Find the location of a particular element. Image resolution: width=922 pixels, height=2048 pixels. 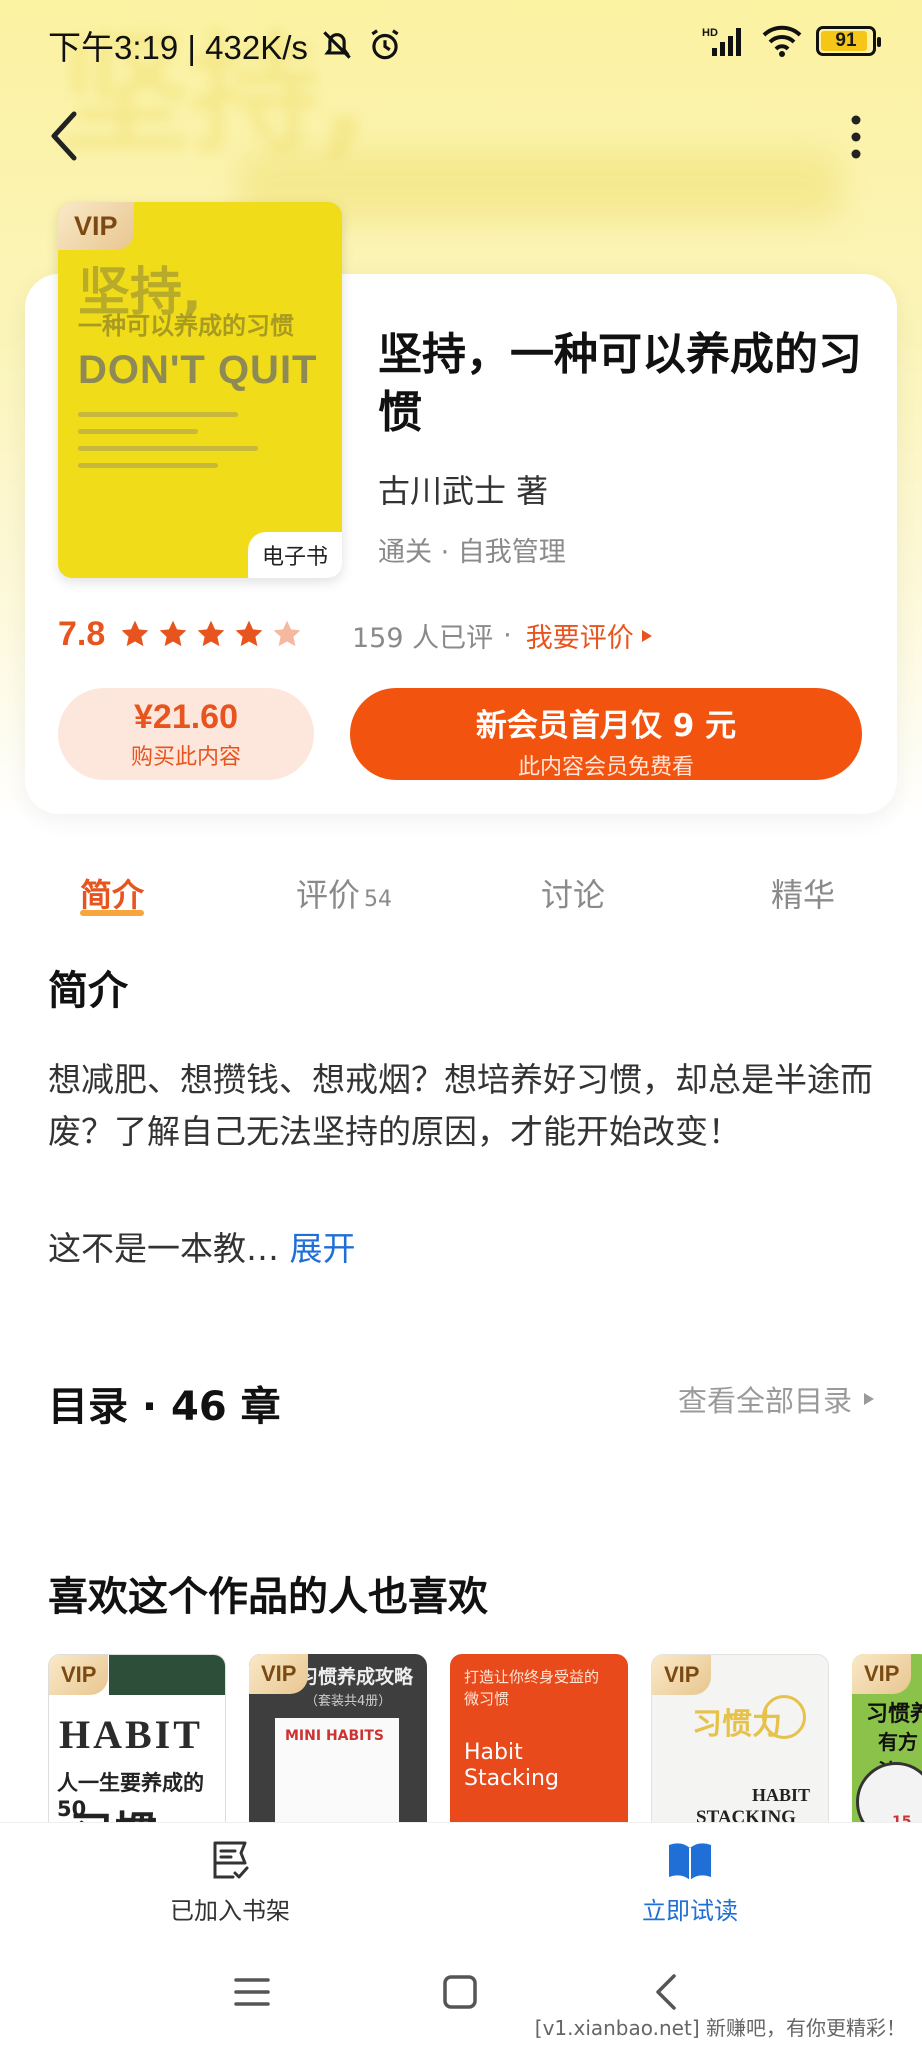

battery-indicator: 91 is located at coordinates (848, 41).